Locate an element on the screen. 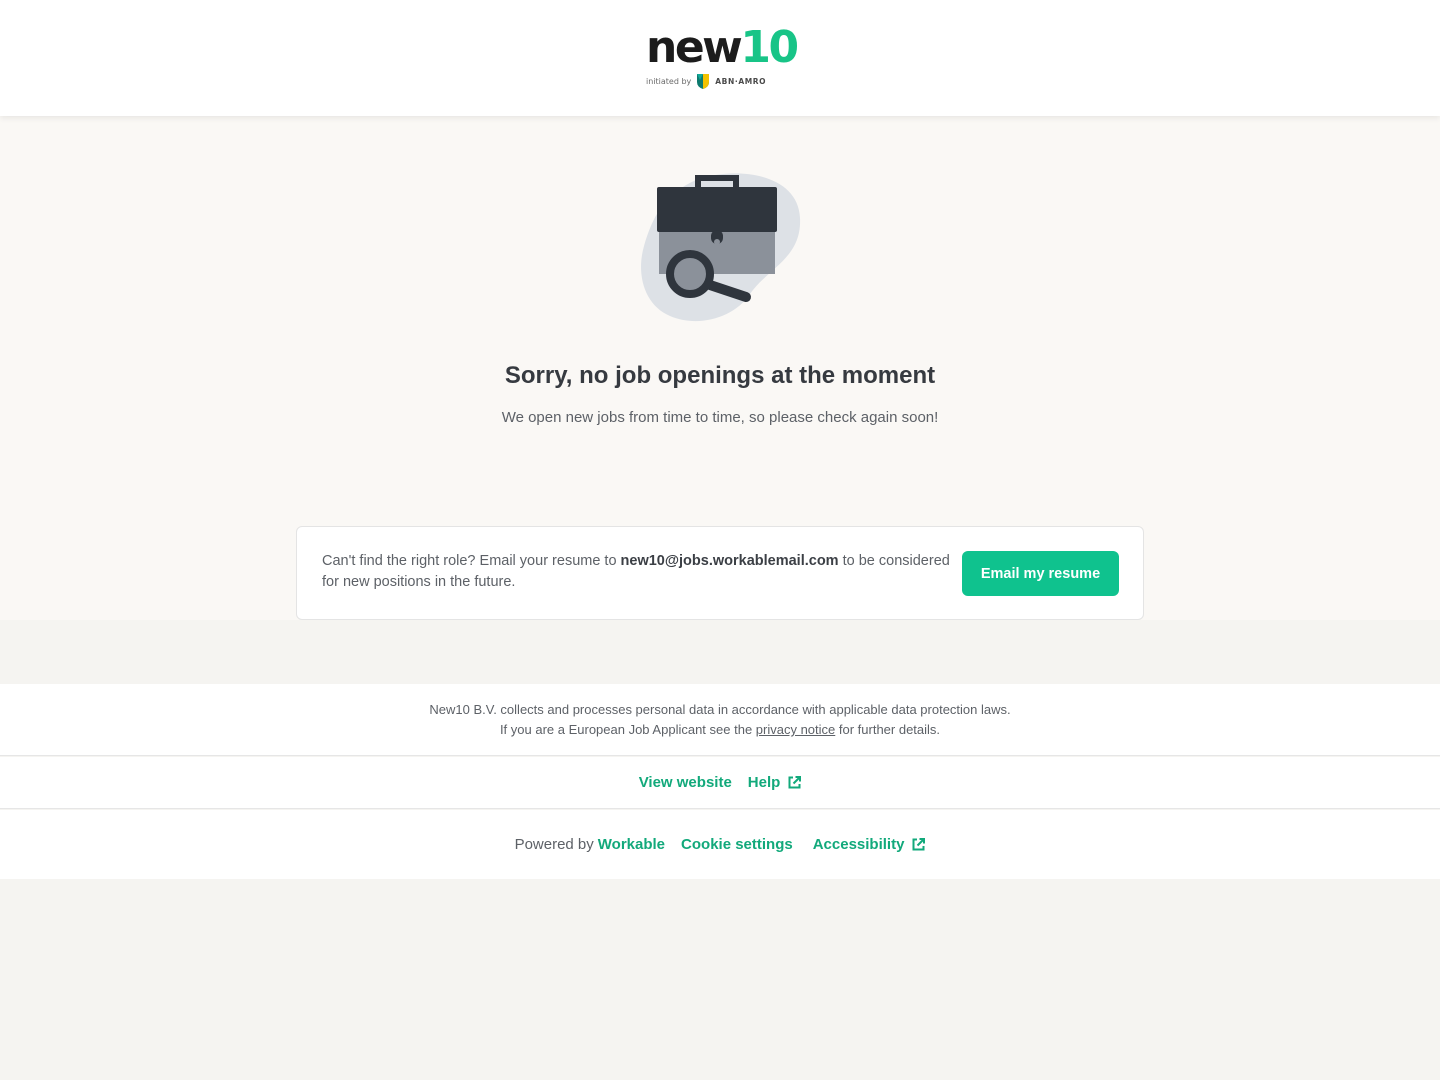 This screenshot has height=1080, width=1440. help-label: Help is located at coordinates (764, 782).